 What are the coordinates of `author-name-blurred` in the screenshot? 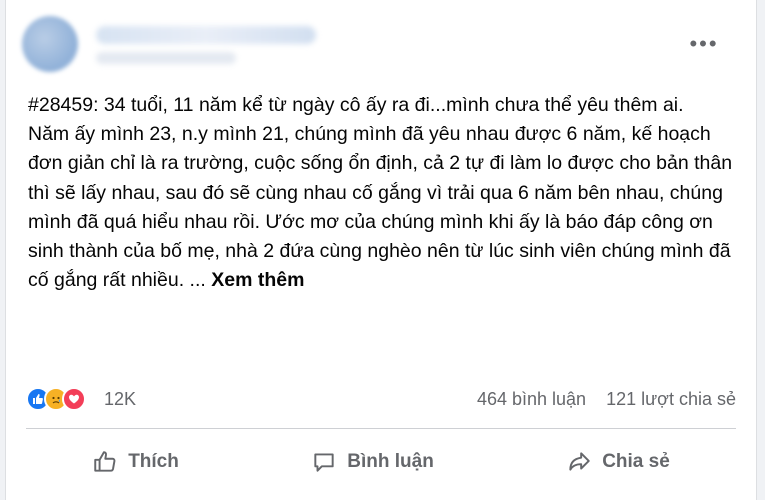 It's located at (206, 35).